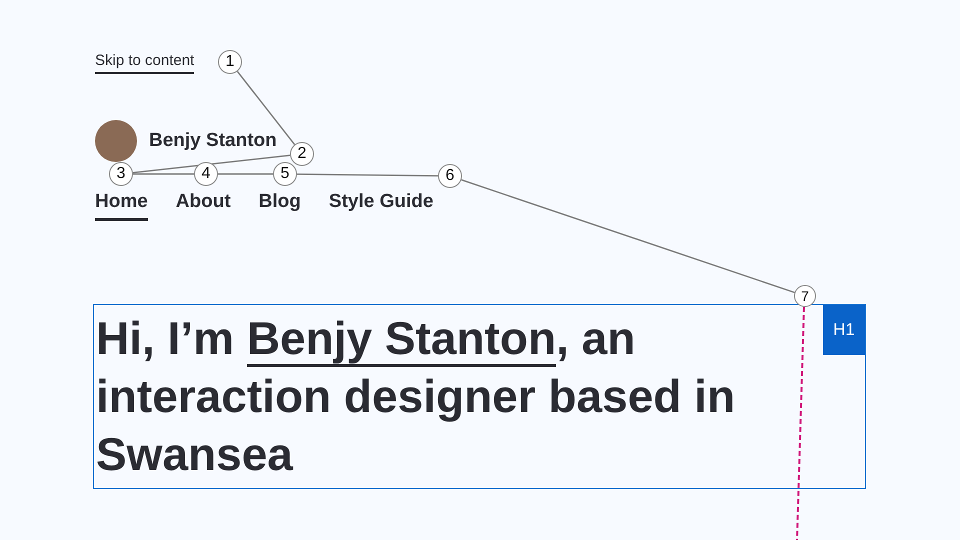  What do you see at coordinates (450, 176) in the screenshot?
I see `tab-stop-marker: 6` at bounding box center [450, 176].